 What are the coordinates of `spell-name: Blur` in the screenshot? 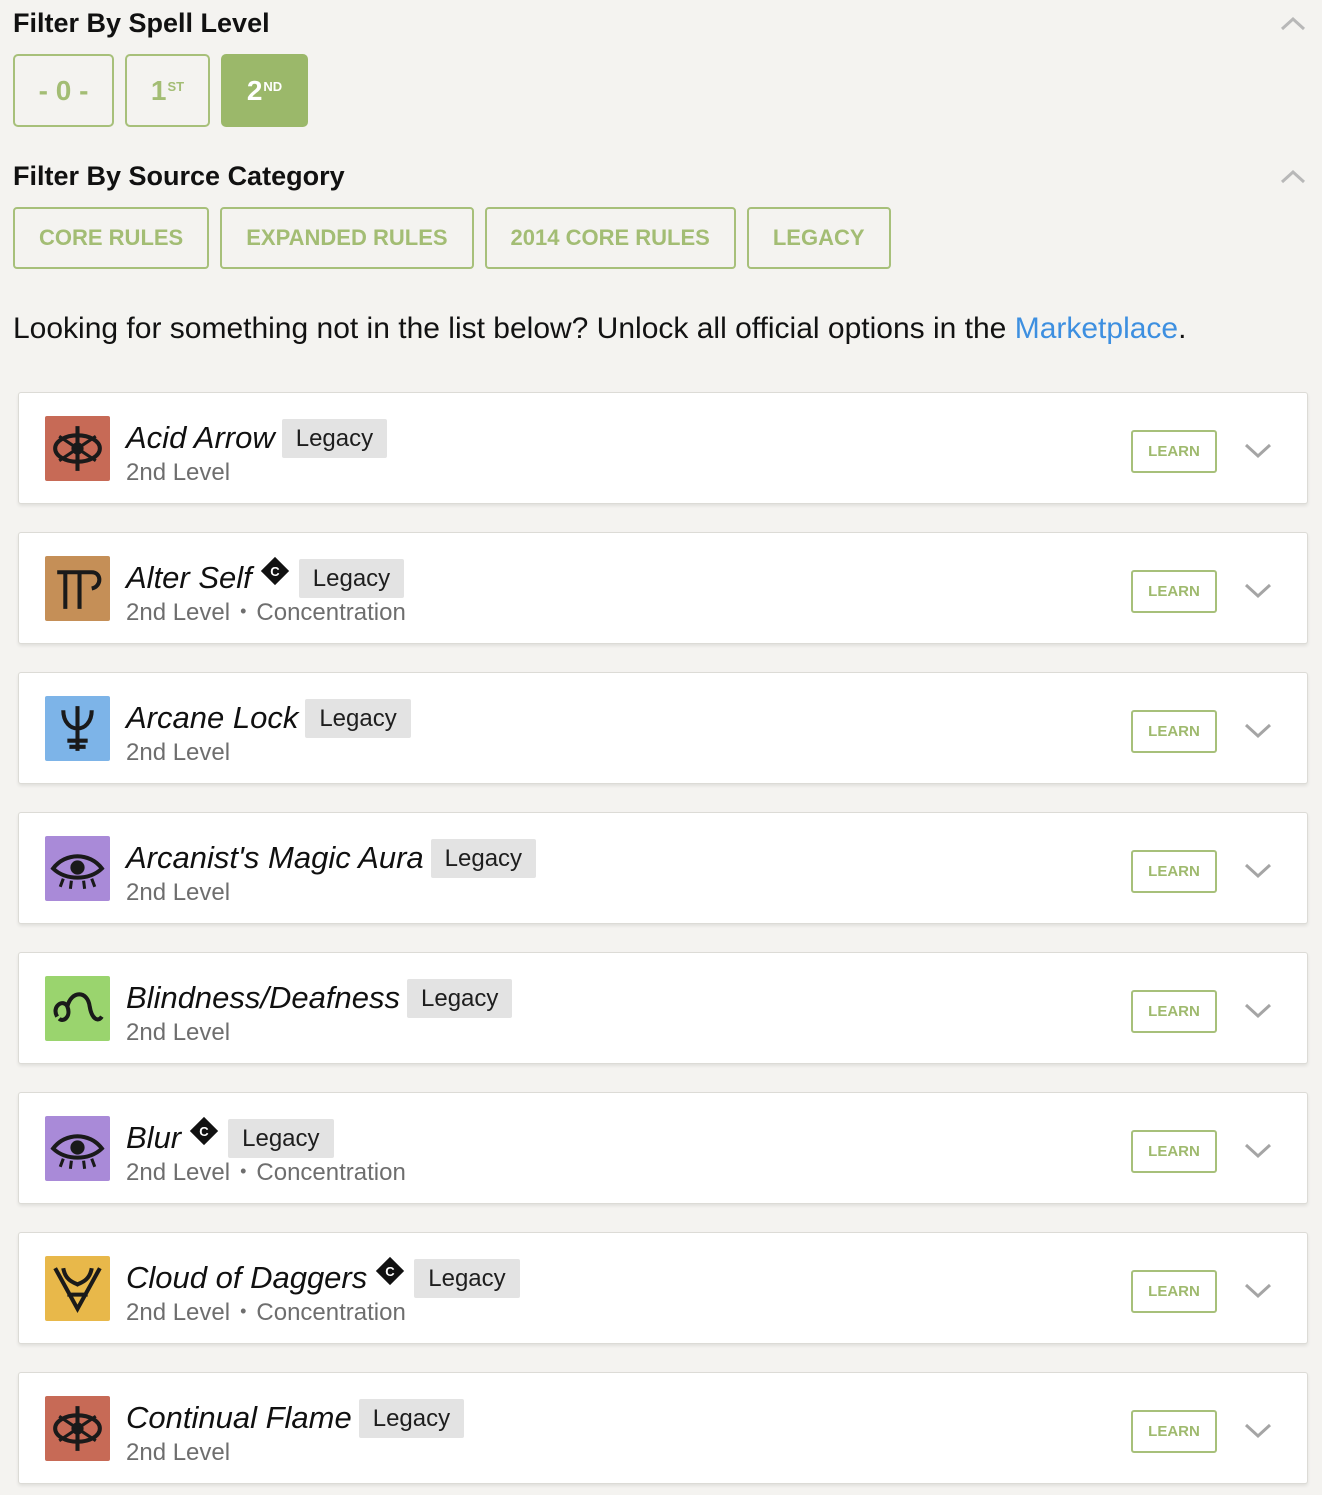 It's located at (154, 1137).